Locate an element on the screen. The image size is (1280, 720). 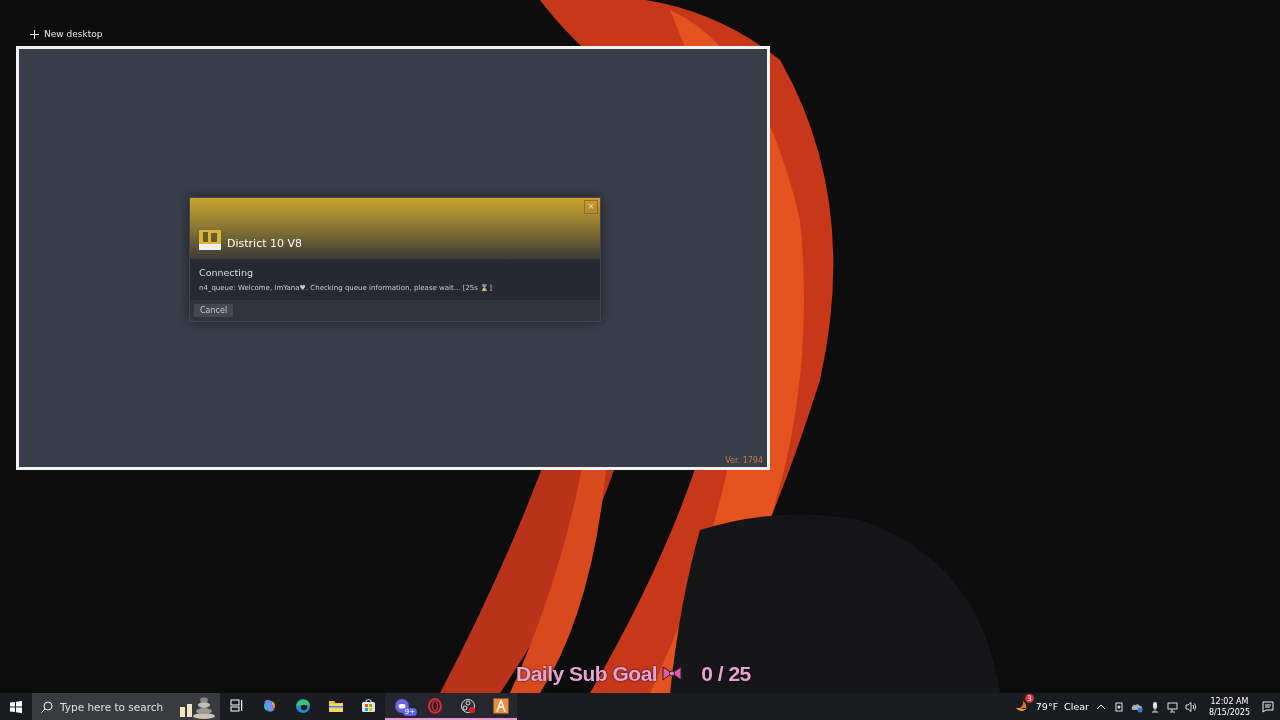
cancel-button: Cancel is located at coordinates (214, 311).